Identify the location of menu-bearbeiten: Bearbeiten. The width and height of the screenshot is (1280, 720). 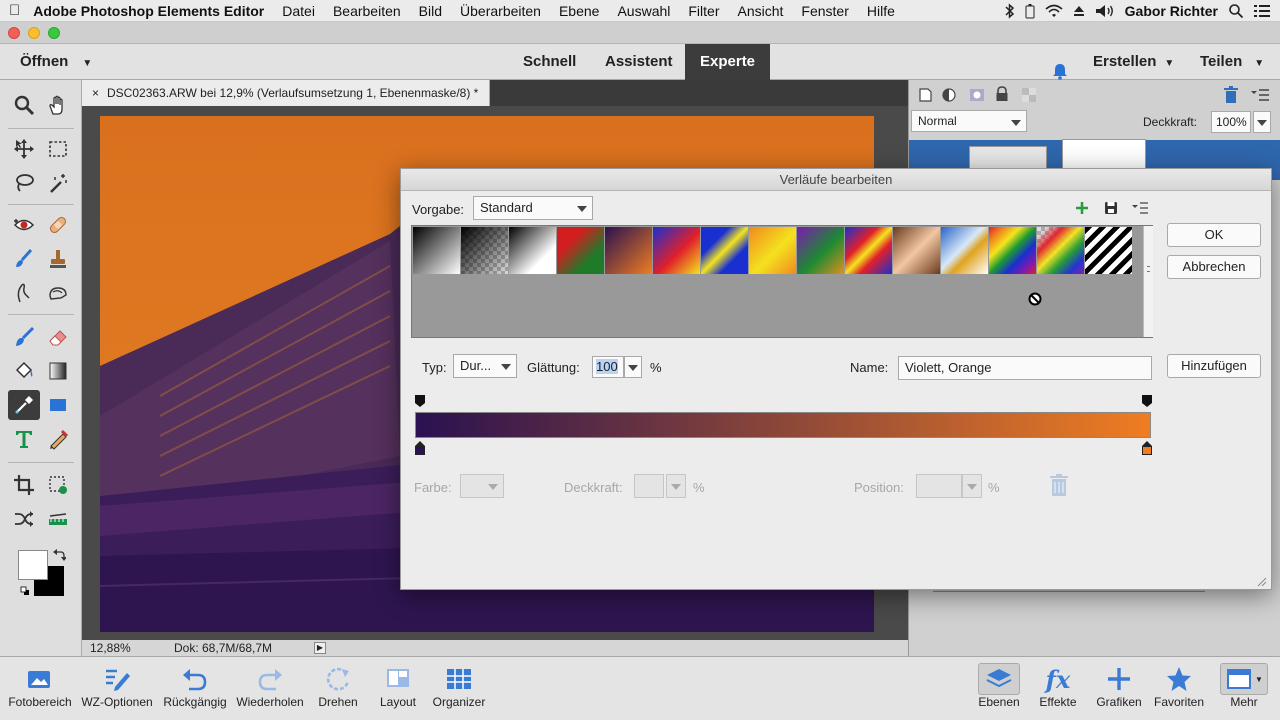
(367, 11).